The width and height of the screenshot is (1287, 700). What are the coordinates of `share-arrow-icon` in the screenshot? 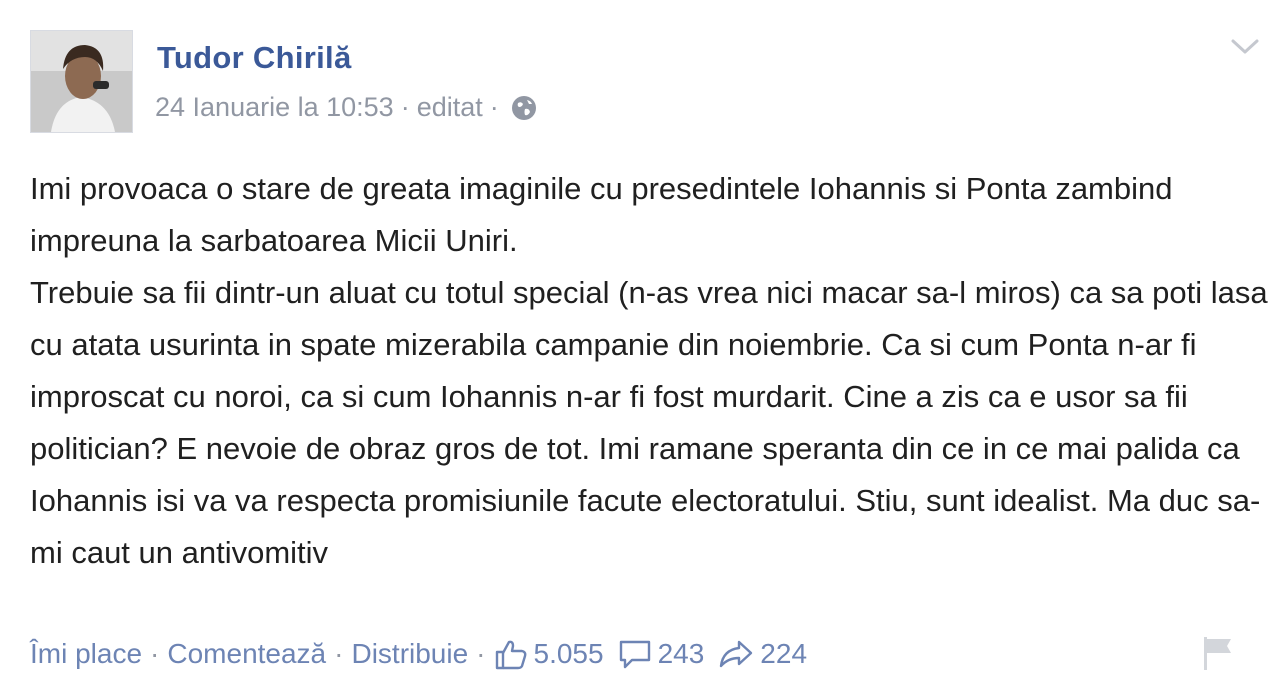 It's located at (736, 654).